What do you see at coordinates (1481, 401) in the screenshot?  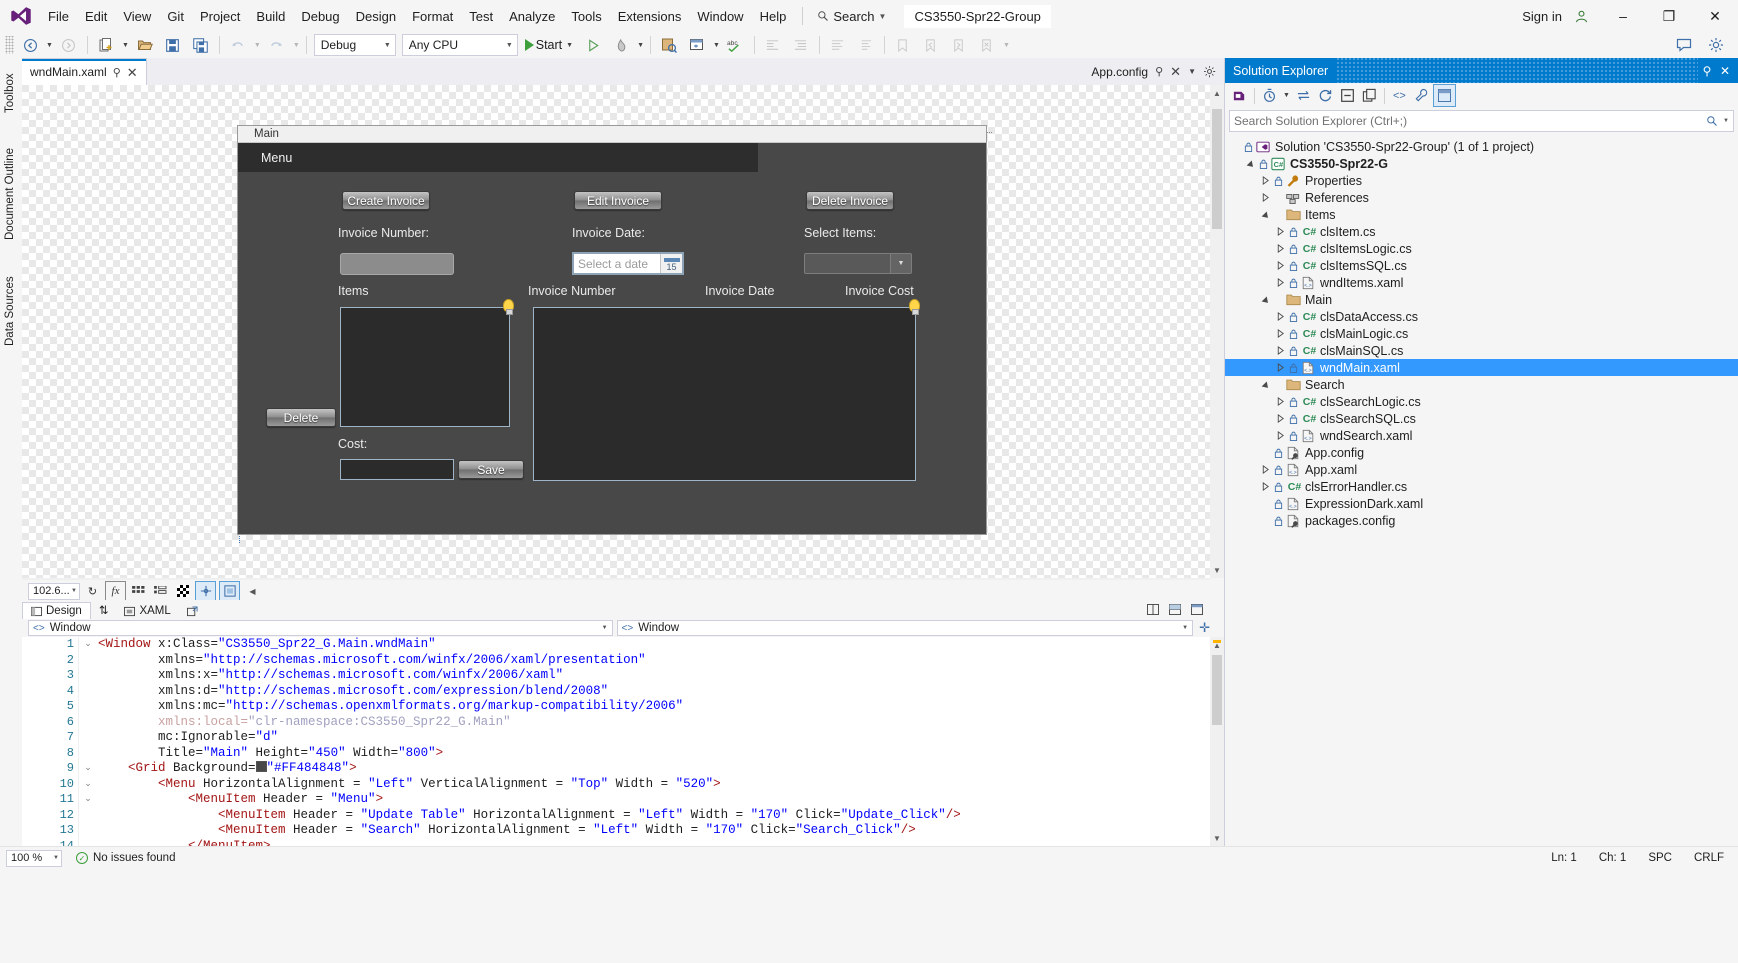 I see `tree-item: C# clsSearchLogic.cs` at bounding box center [1481, 401].